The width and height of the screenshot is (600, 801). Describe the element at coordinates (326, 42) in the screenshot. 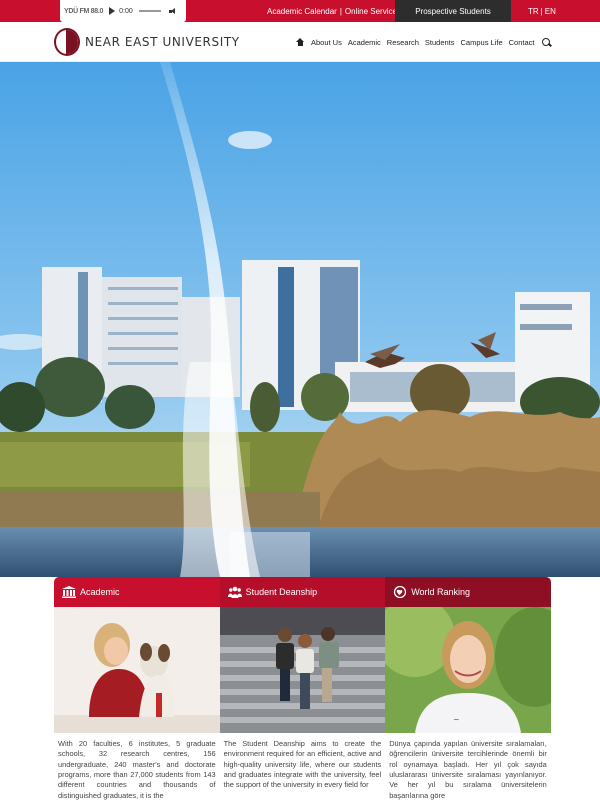

I see `nav-about-us: About Us` at that location.